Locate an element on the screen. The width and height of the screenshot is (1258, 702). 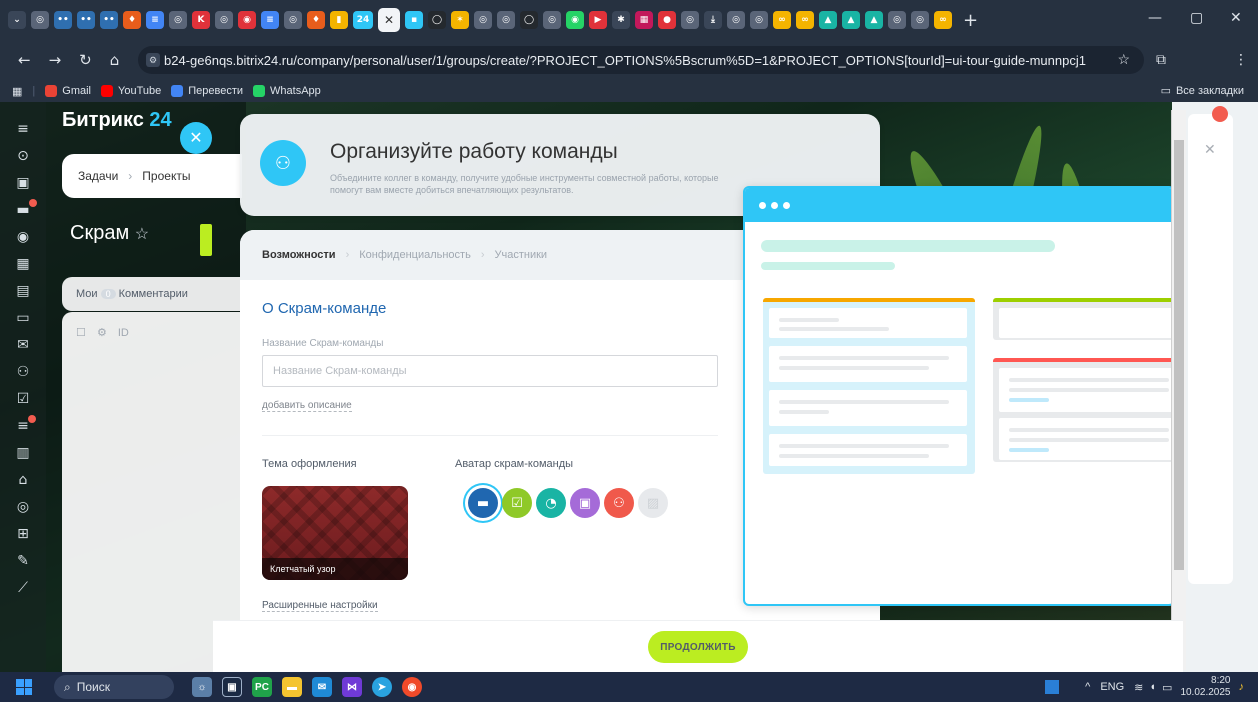
menu-crm-icon: ◉ is located at coordinates (23, 237).